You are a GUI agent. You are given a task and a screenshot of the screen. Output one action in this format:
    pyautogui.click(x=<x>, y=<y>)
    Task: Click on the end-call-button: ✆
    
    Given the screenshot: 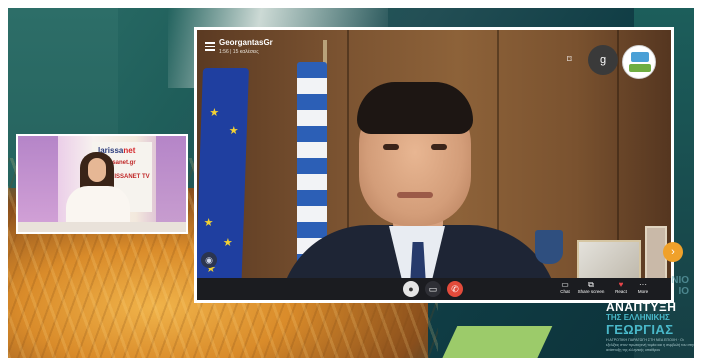 What is the action you would take?
    pyautogui.click(x=455, y=289)
    